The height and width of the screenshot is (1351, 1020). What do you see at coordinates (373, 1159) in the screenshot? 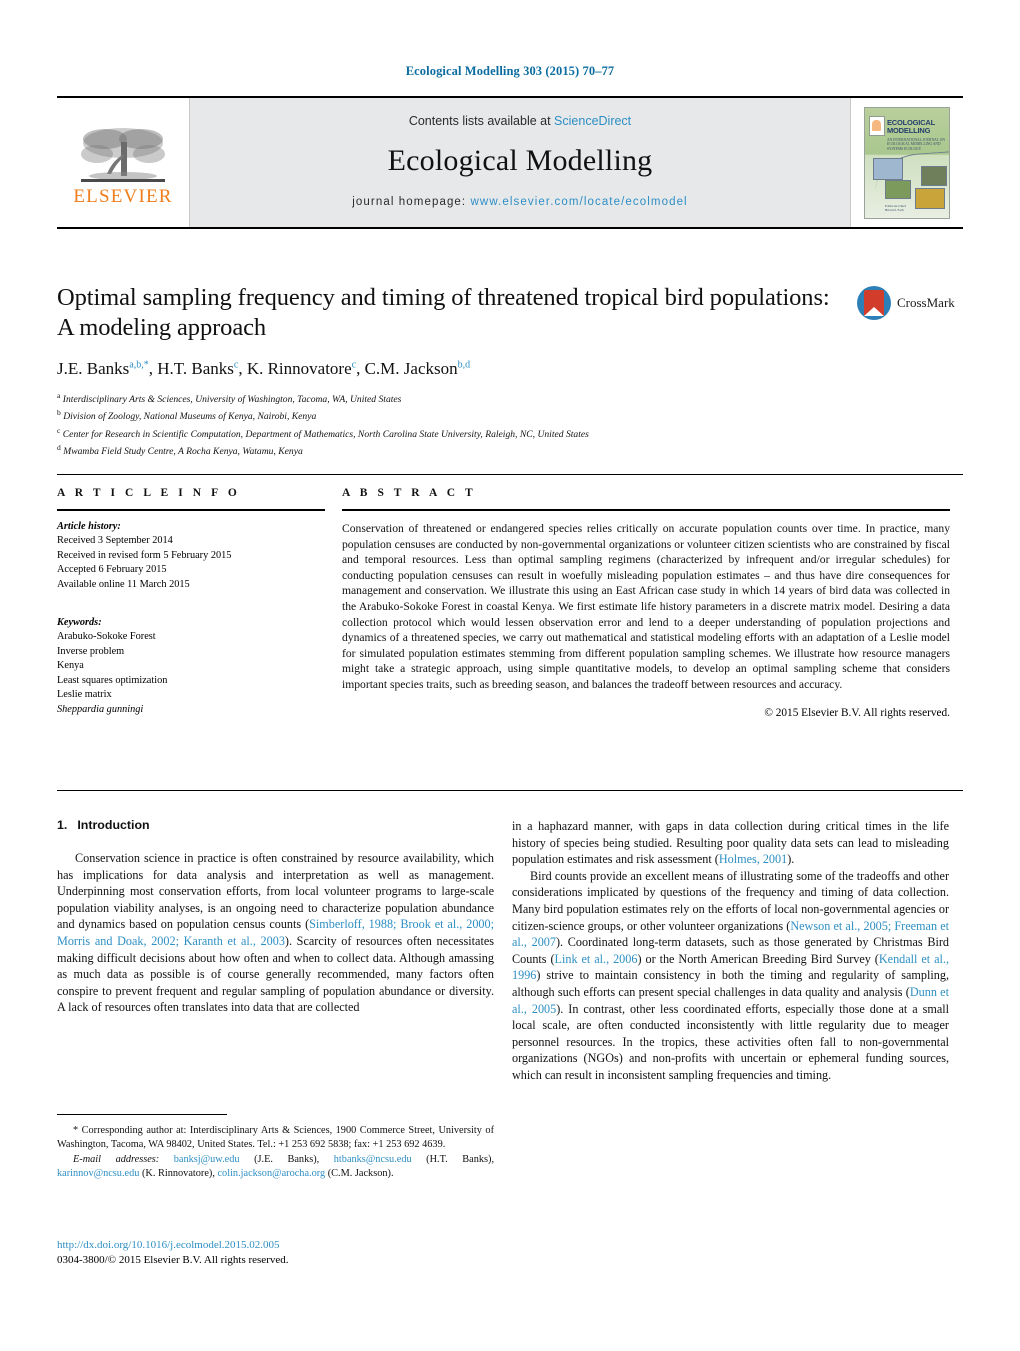
I see `email-link-1: htbanks@ncsu.edu` at bounding box center [373, 1159].